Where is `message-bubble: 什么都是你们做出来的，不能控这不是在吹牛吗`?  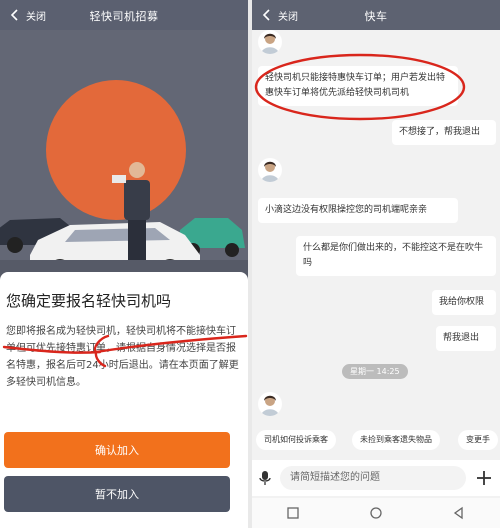
message-bubble: 什么都是你们做出来的，不能控这不是在吹牛吗 is located at coordinates (396, 256).